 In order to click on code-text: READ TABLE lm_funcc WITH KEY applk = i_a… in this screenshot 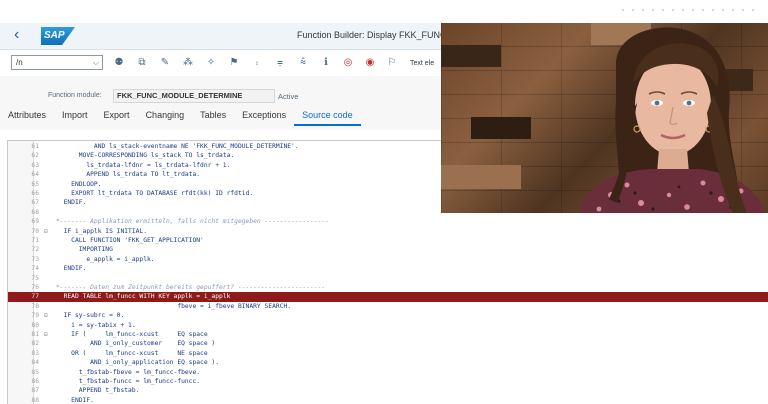, I will do `click(143, 297)`.